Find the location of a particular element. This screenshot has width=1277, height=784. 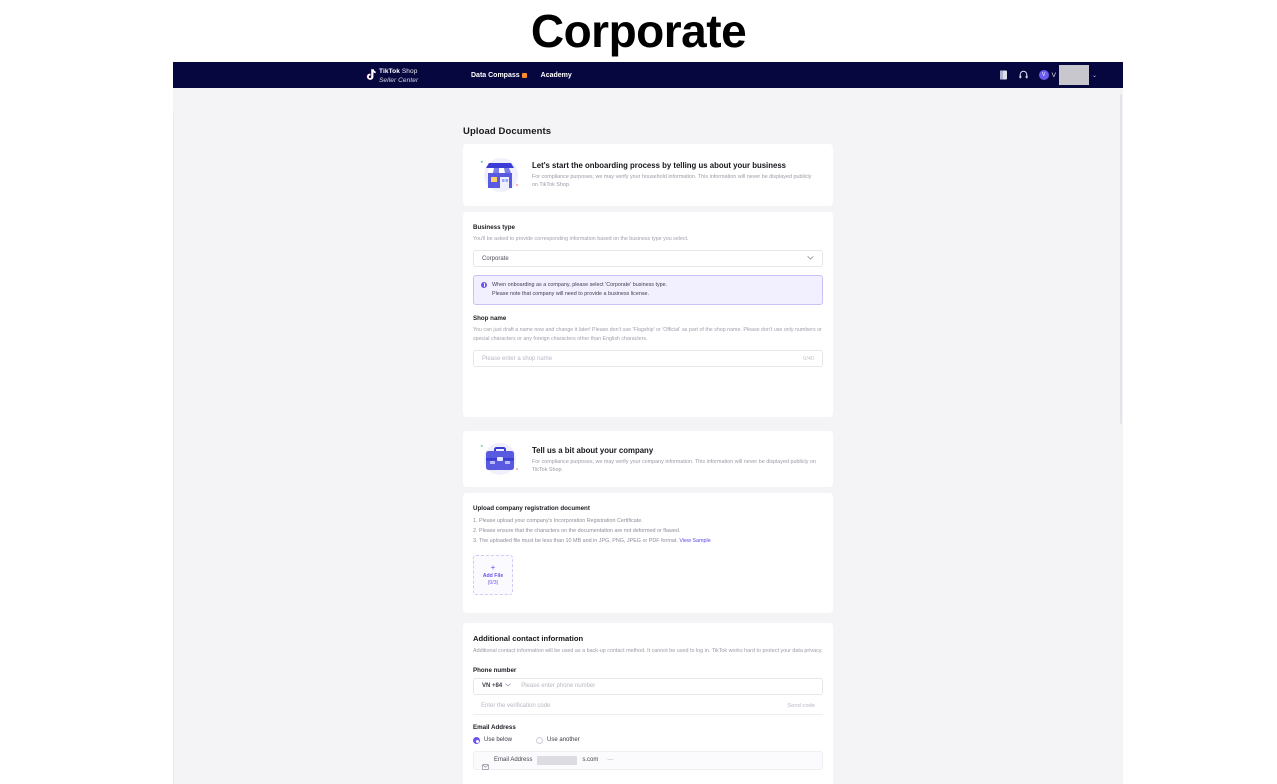

radio-use-below-button is located at coordinates (476, 740).